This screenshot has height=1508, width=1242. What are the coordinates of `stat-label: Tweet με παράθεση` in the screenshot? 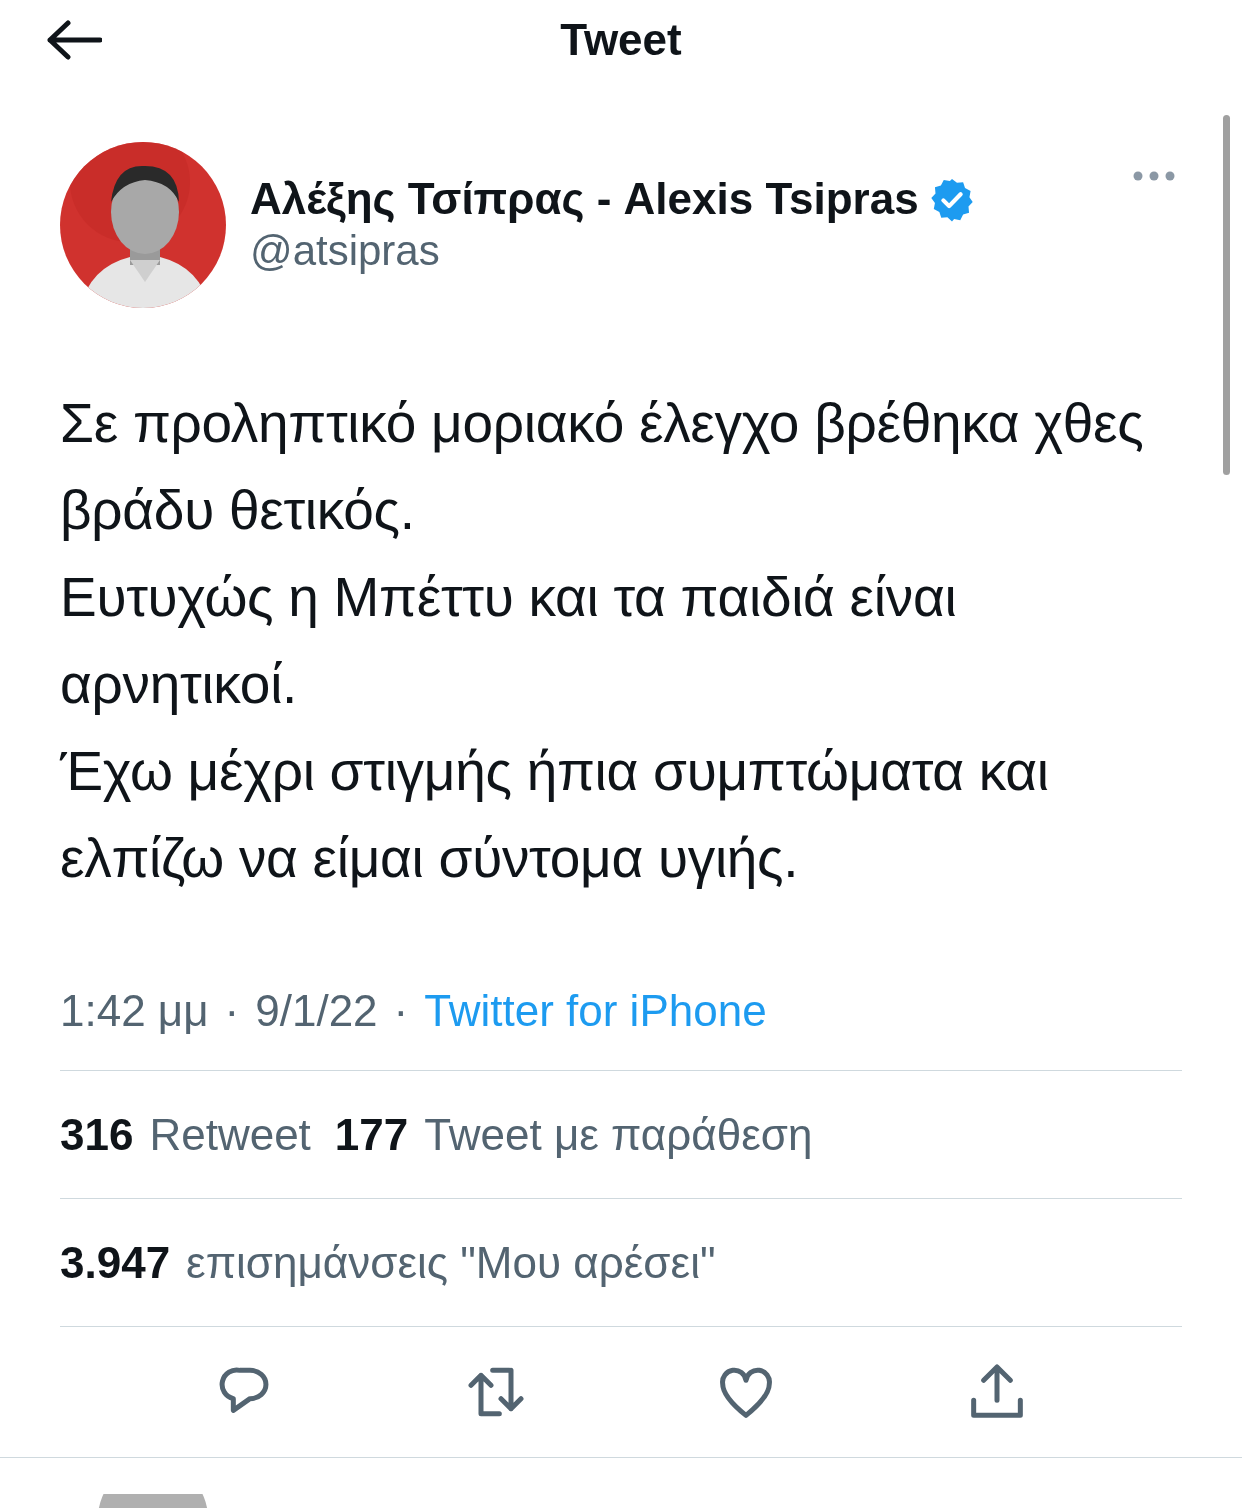 It's located at (618, 1134).